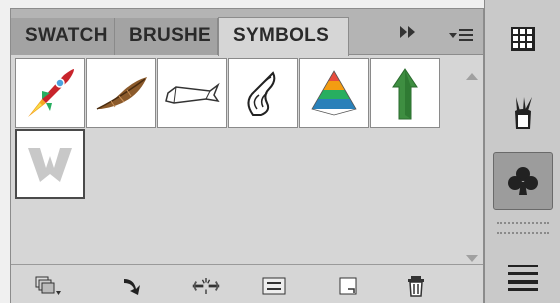 This screenshot has height=303, width=560. Describe the element at coordinates (523, 113) in the screenshot. I see `brushes-icon` at that location.